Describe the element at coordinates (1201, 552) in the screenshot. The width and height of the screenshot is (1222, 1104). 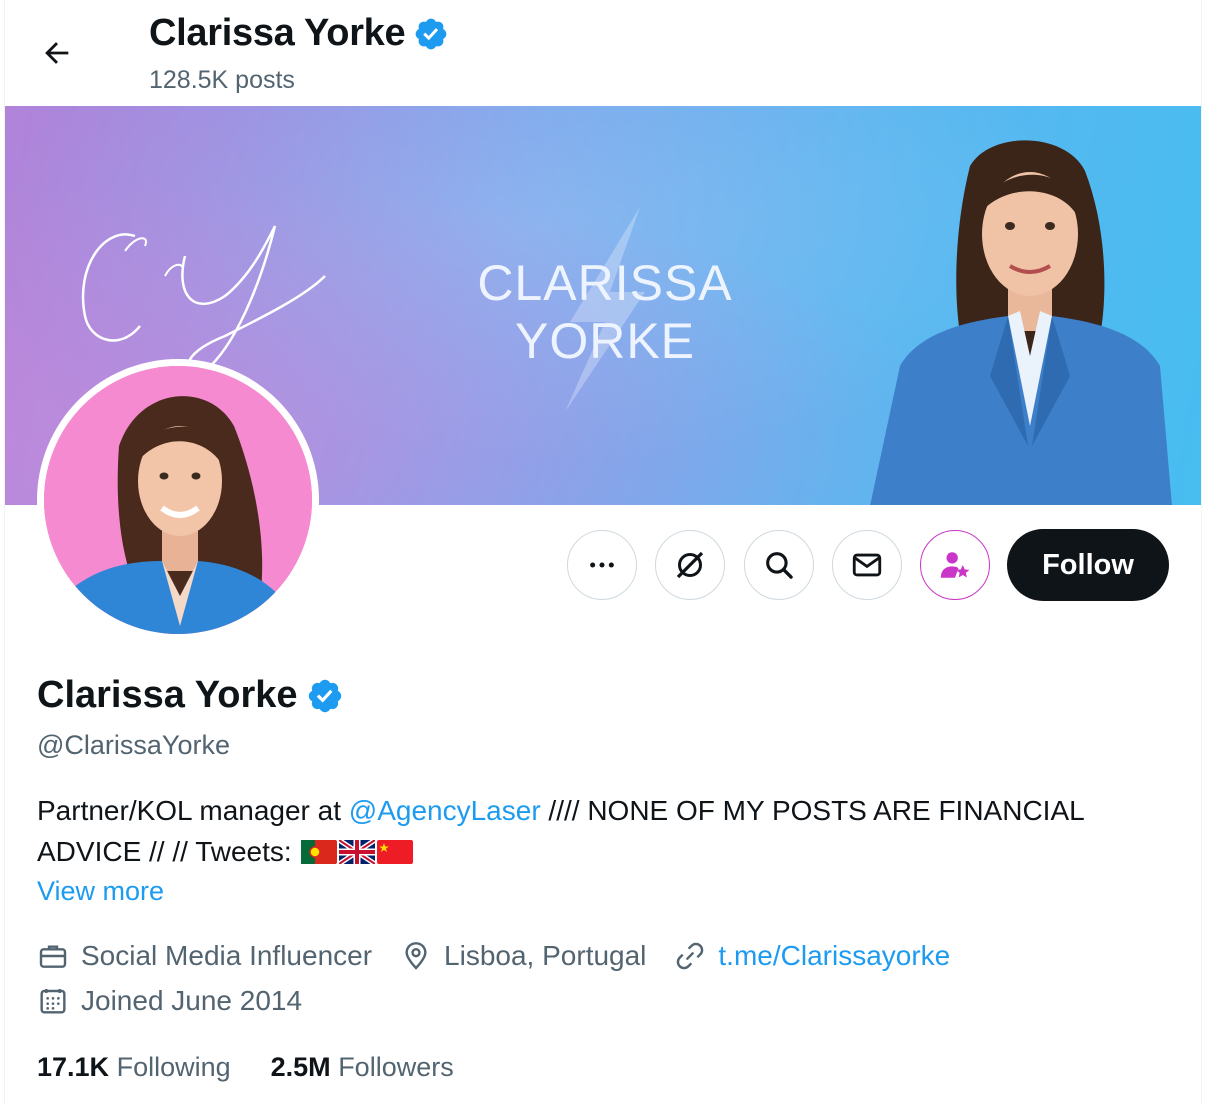
I see `right-border` at that location.